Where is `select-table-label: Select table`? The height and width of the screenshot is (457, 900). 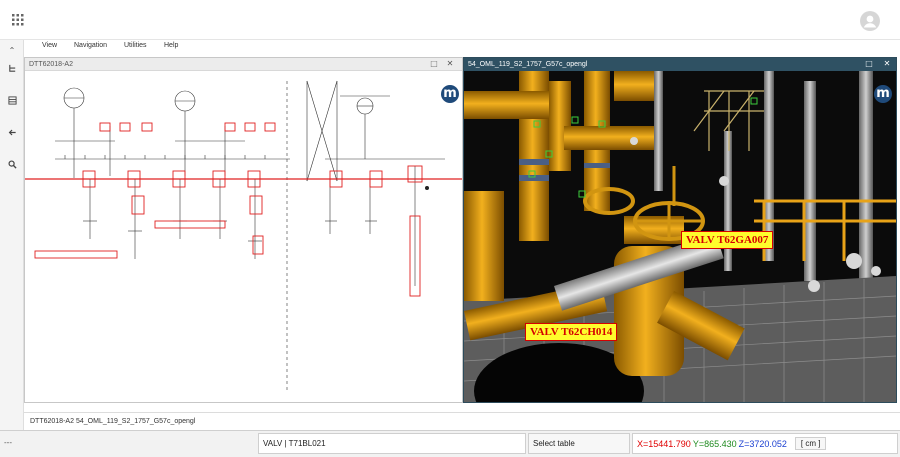
select-table-label: Select table is located at coordinates (554, 443).